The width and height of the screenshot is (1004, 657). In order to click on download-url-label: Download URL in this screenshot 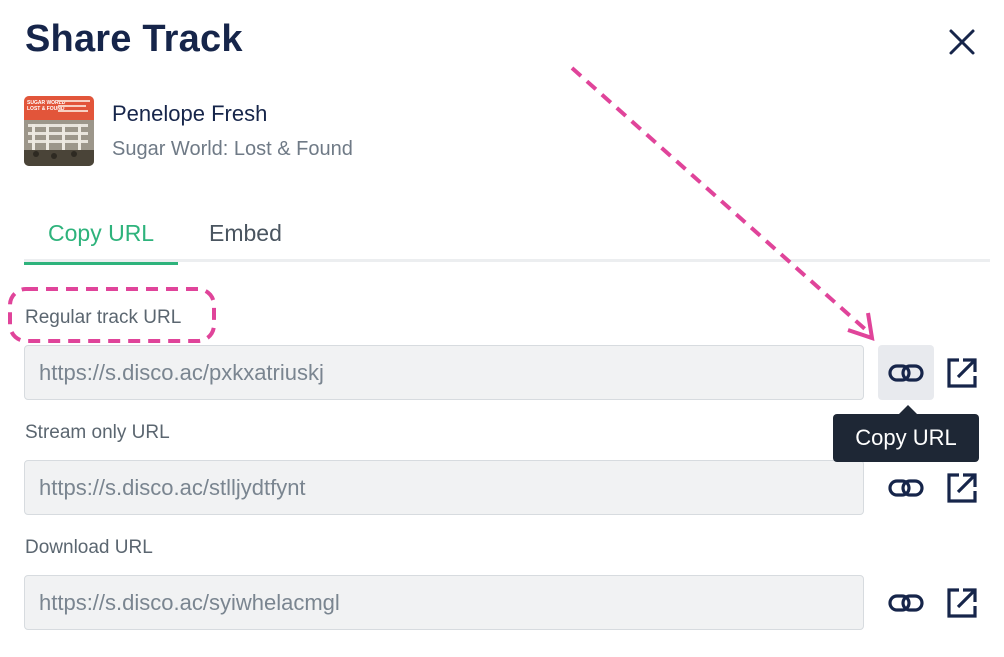, I will do `click(89, 547)`.